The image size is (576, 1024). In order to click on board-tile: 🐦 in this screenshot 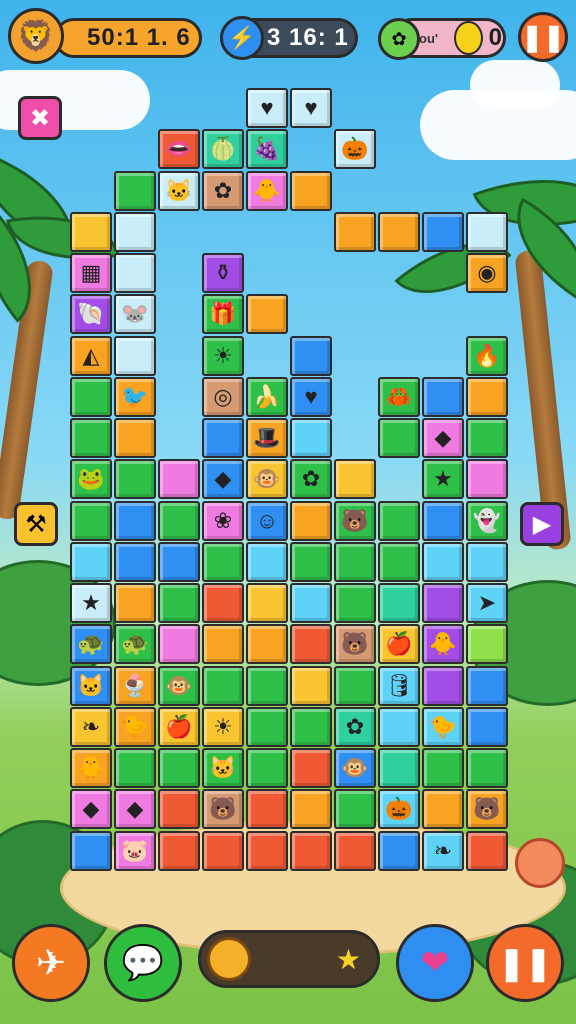, I will do `click(135, 396)`.